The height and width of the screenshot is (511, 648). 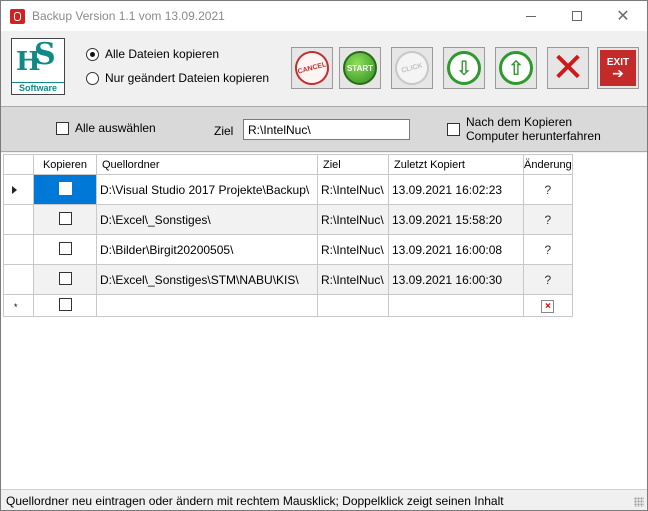 What do you see at coordinates (207, 164) in the screenshot?
I see `col-header-quellordner: Quellordner` at bounding box center [207, 164].